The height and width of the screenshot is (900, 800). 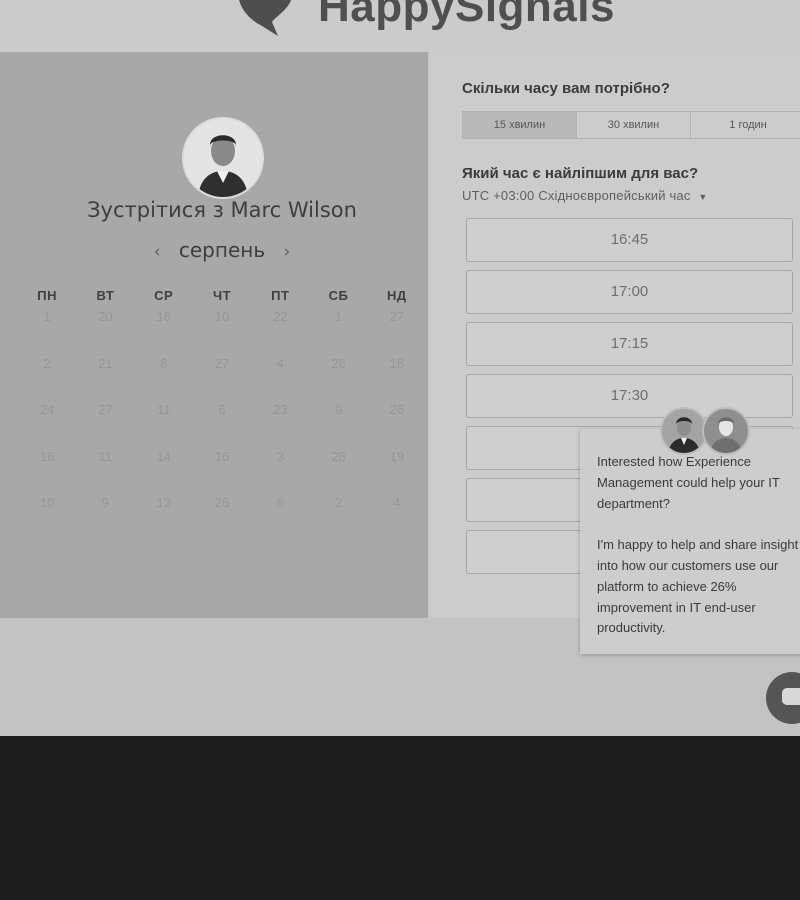 What do you see at coordinates (629, 344) in the screenshot?
I see `time-slot: 17:15` at bounding box center [629, 344].